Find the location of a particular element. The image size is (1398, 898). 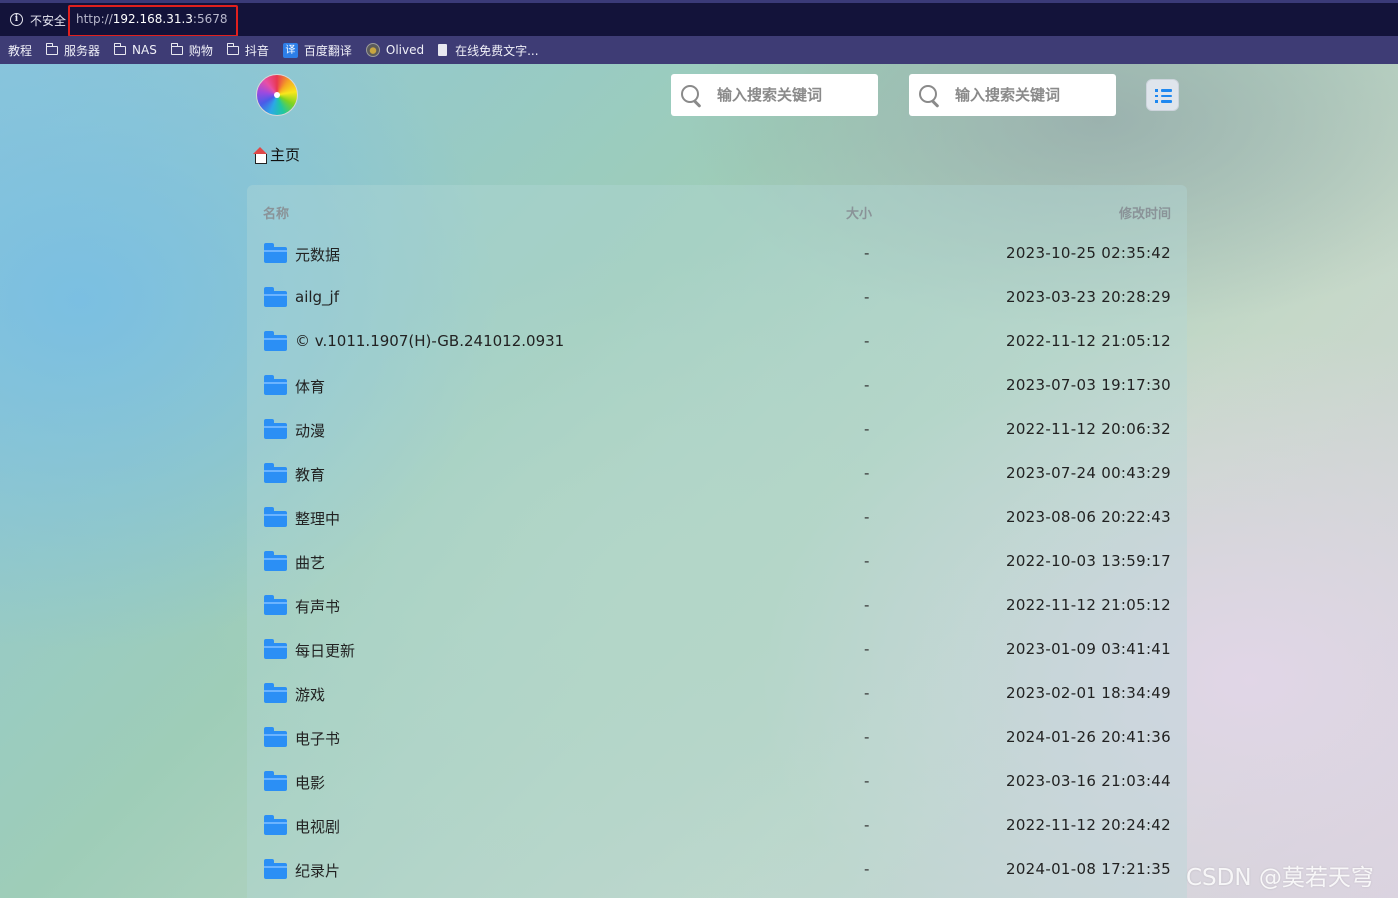

file-modified: 2023-07-03 19:17:30 is located at coordinates (1088, 385).